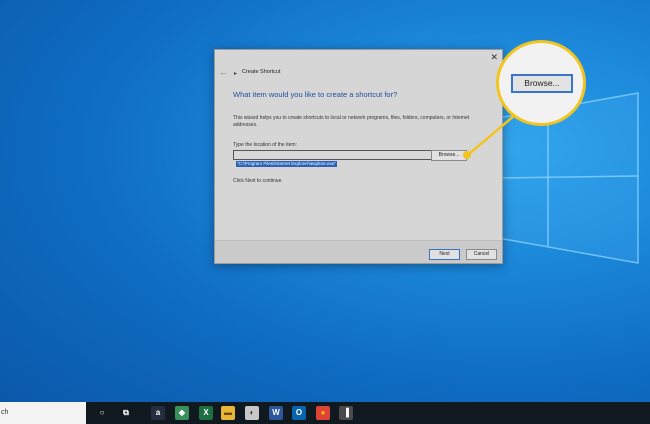 This screenshot has height=424, width=650. Describe the element at coordinates (252, 413) in the screenshot. I see `app-icon-2: ◐` at that location.